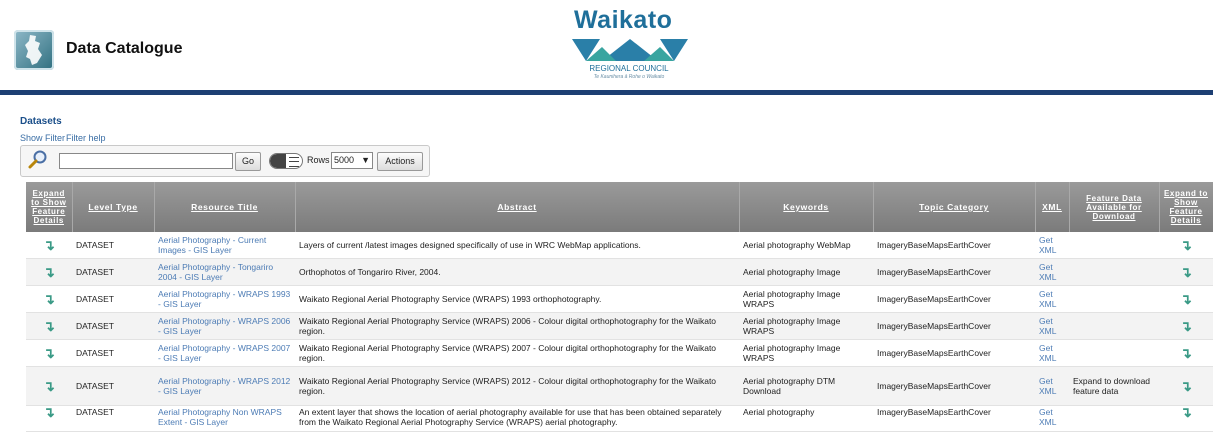  Describe the element at coordinates (1114, 207) in the screenshot. I see `col-feature-download: Feature Data Available for Download` at that location.